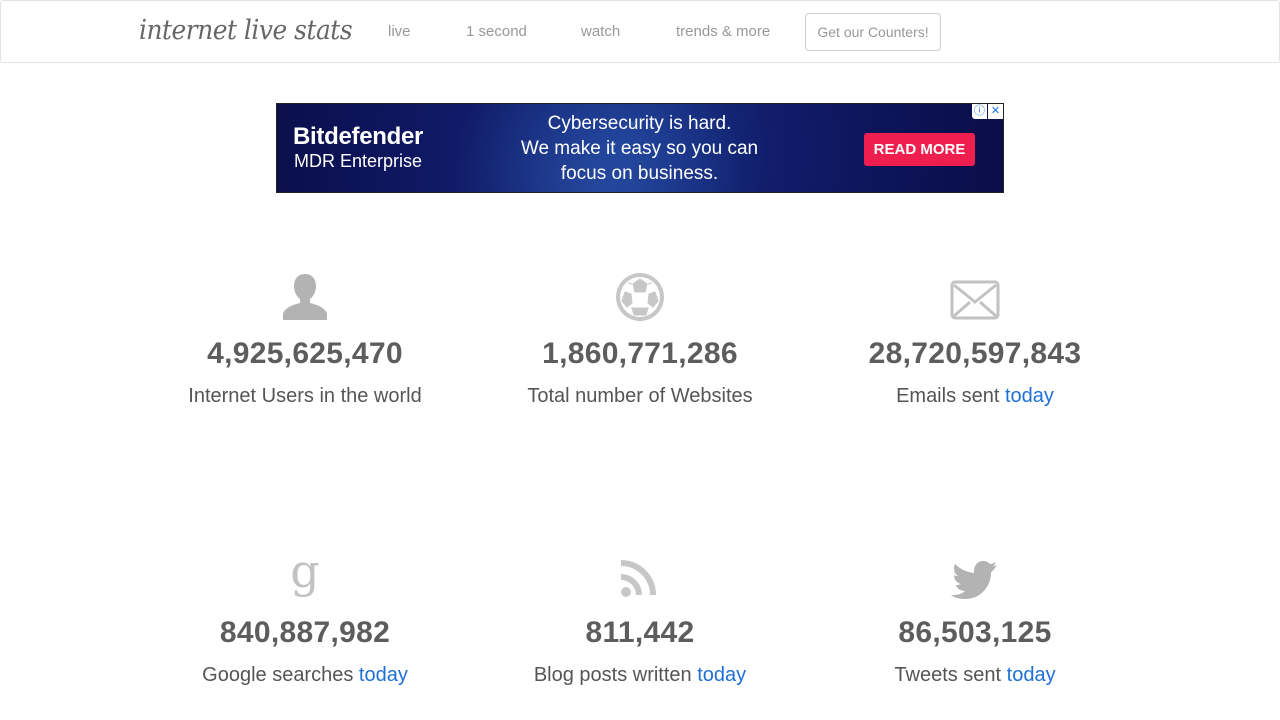 This screenshot has width=1280, height=720. I want to click on stat-label: Google searches today, so click(305, 675).